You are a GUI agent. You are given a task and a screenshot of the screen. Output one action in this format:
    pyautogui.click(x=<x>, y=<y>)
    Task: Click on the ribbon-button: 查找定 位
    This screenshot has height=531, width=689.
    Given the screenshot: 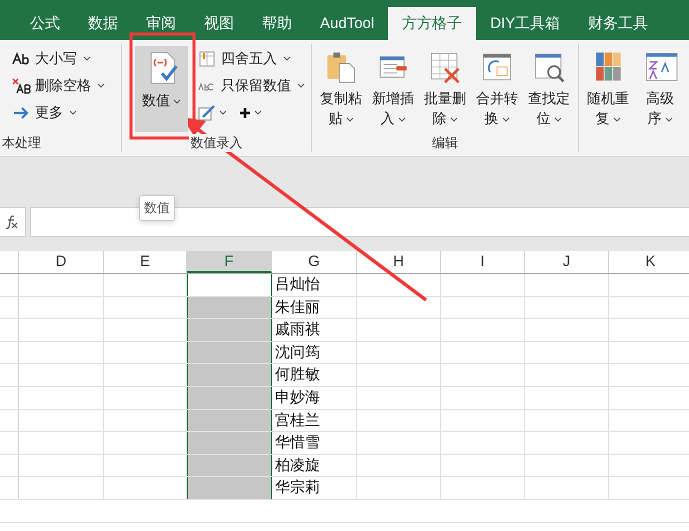 What is the action you would take?
    pyautogui.click(x=549, y=89)
    